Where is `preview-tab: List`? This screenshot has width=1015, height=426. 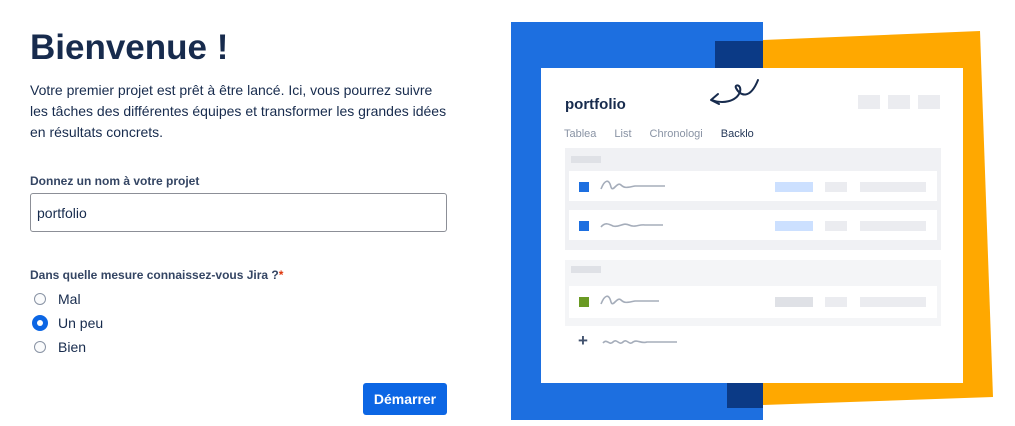
preview-tab: List is located at coordinates (623, 134).